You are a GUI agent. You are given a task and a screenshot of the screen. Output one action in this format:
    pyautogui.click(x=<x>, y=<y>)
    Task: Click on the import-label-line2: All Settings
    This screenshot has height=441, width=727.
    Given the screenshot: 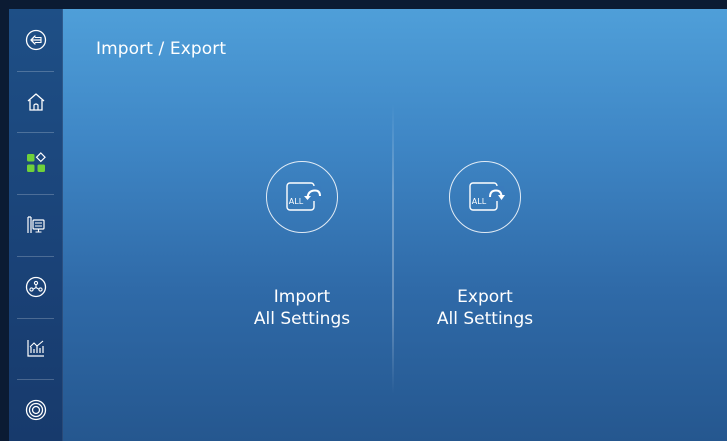 What is the action you would take?
    pyautogui.click(x=302, y=319)
    